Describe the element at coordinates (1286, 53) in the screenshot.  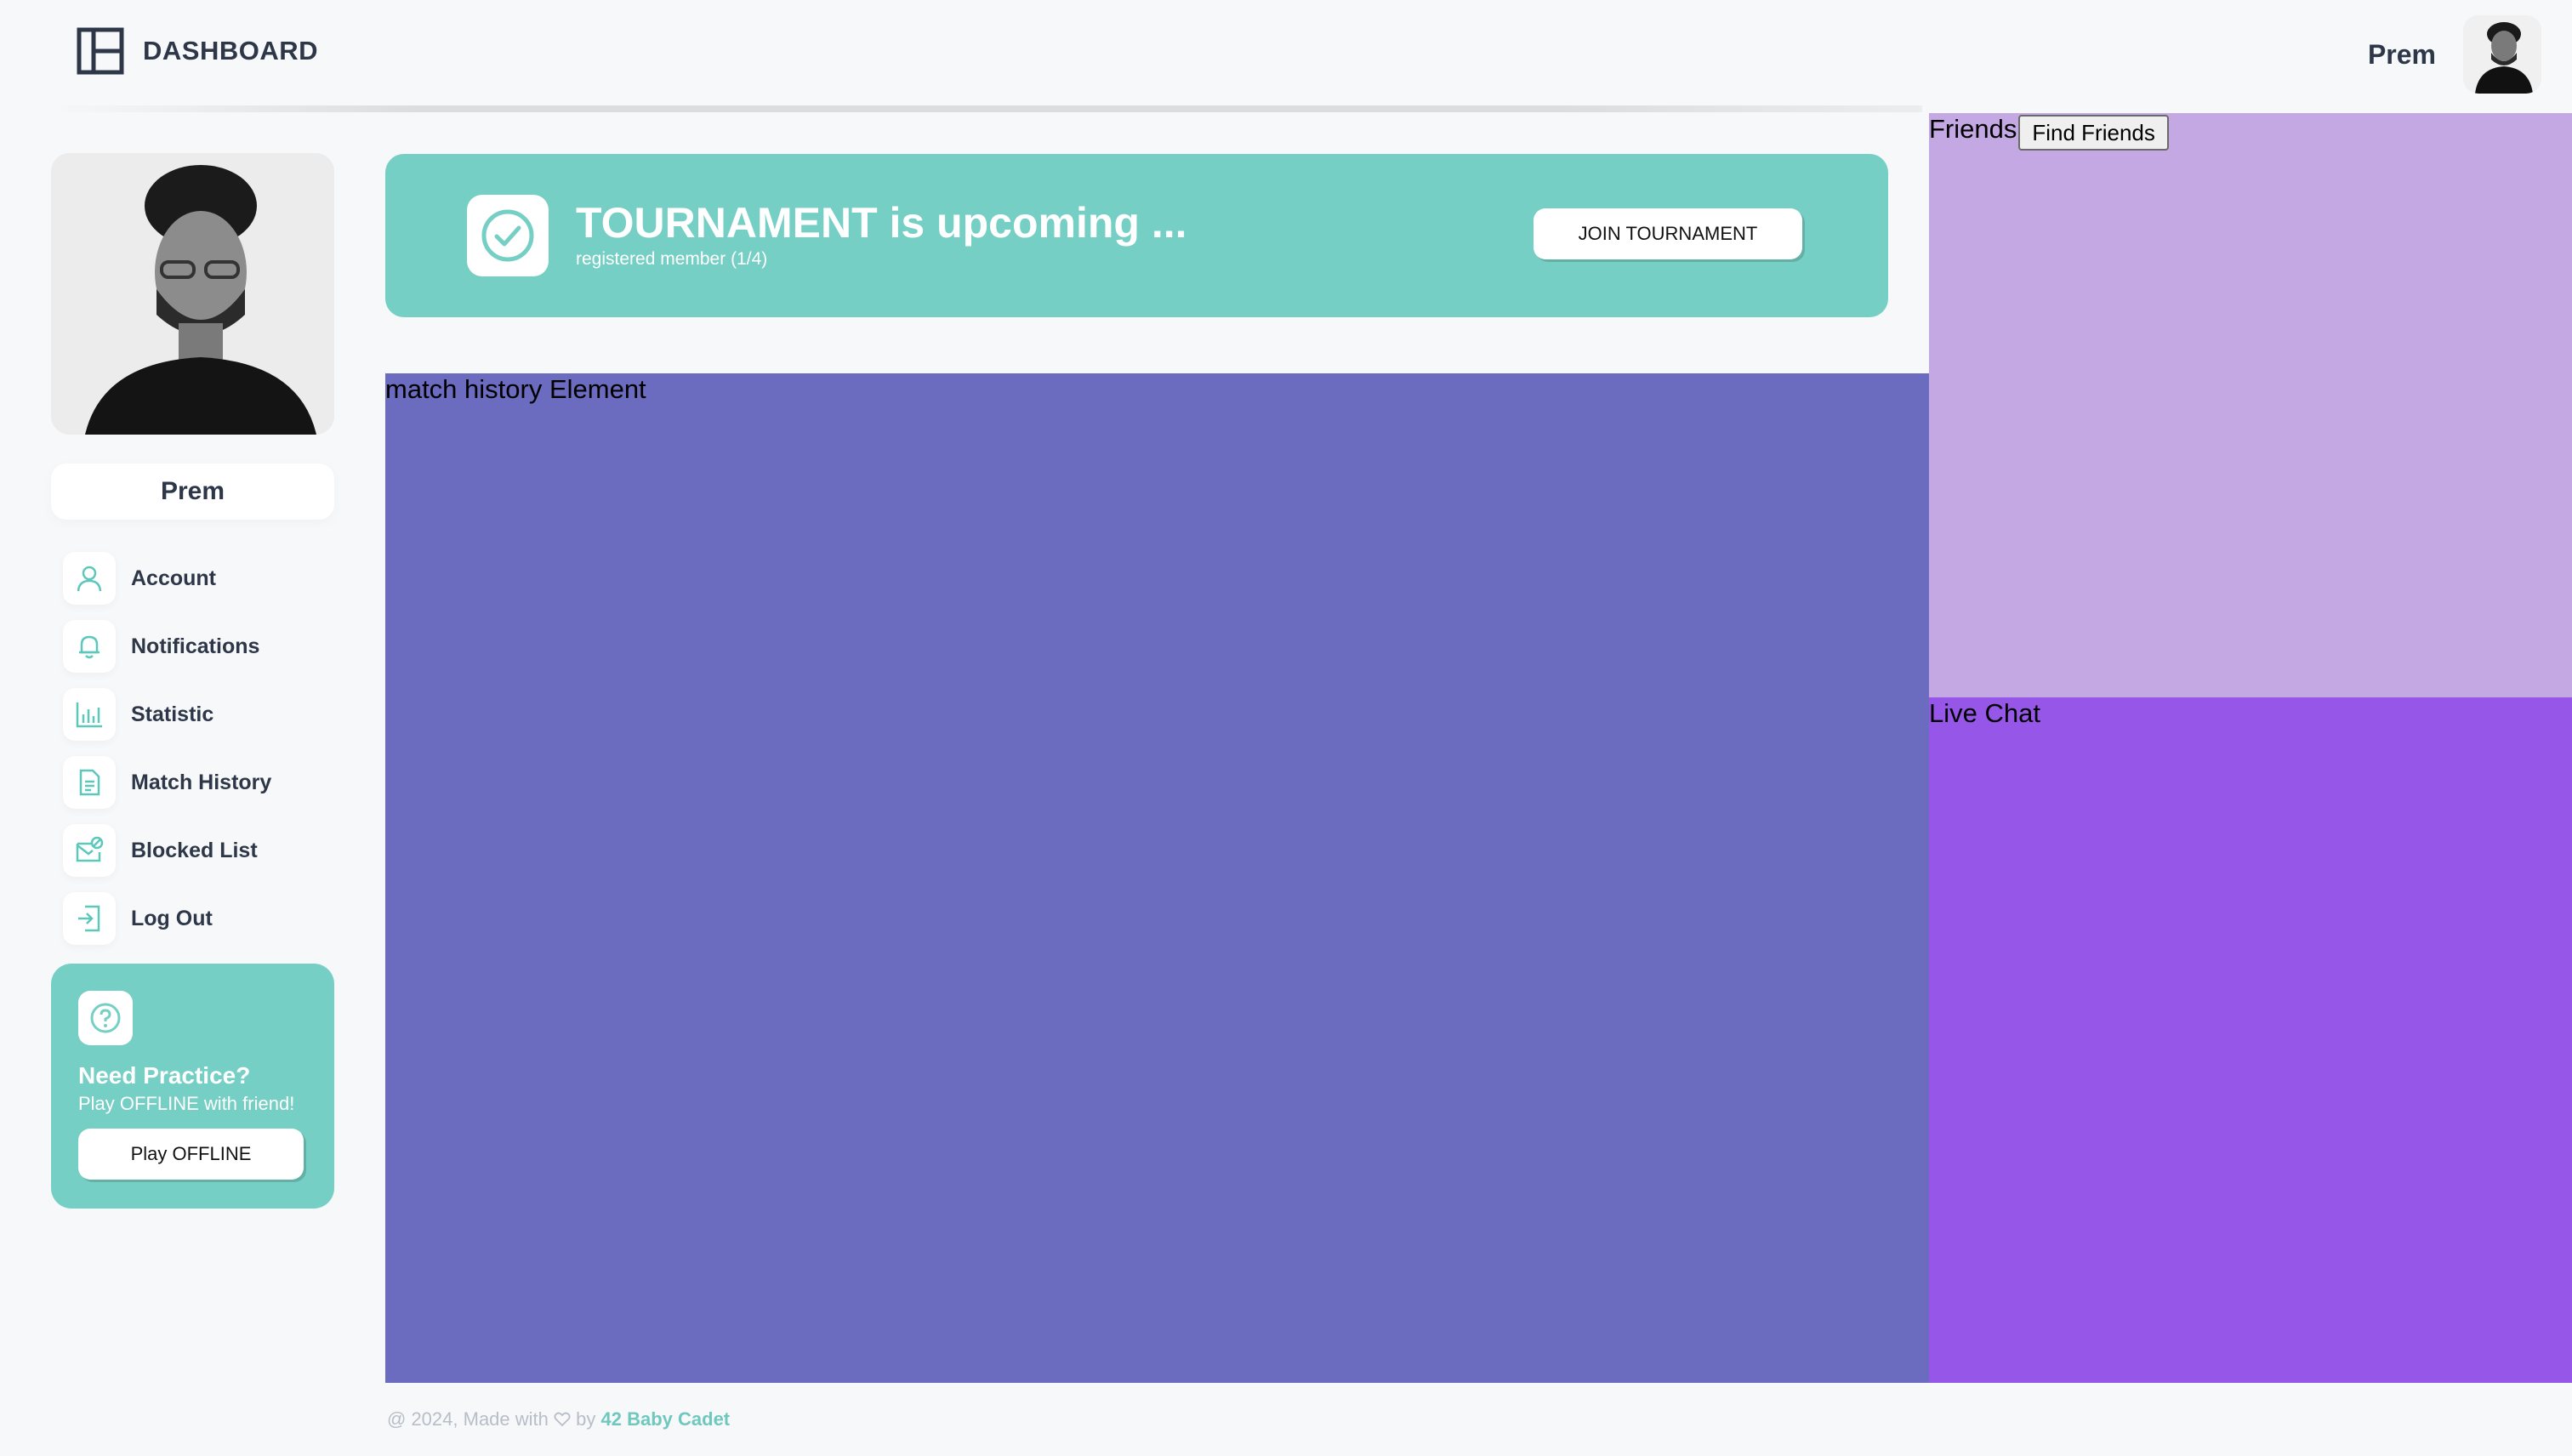
I see `top-header: DASHBOARD Prem` at that location.